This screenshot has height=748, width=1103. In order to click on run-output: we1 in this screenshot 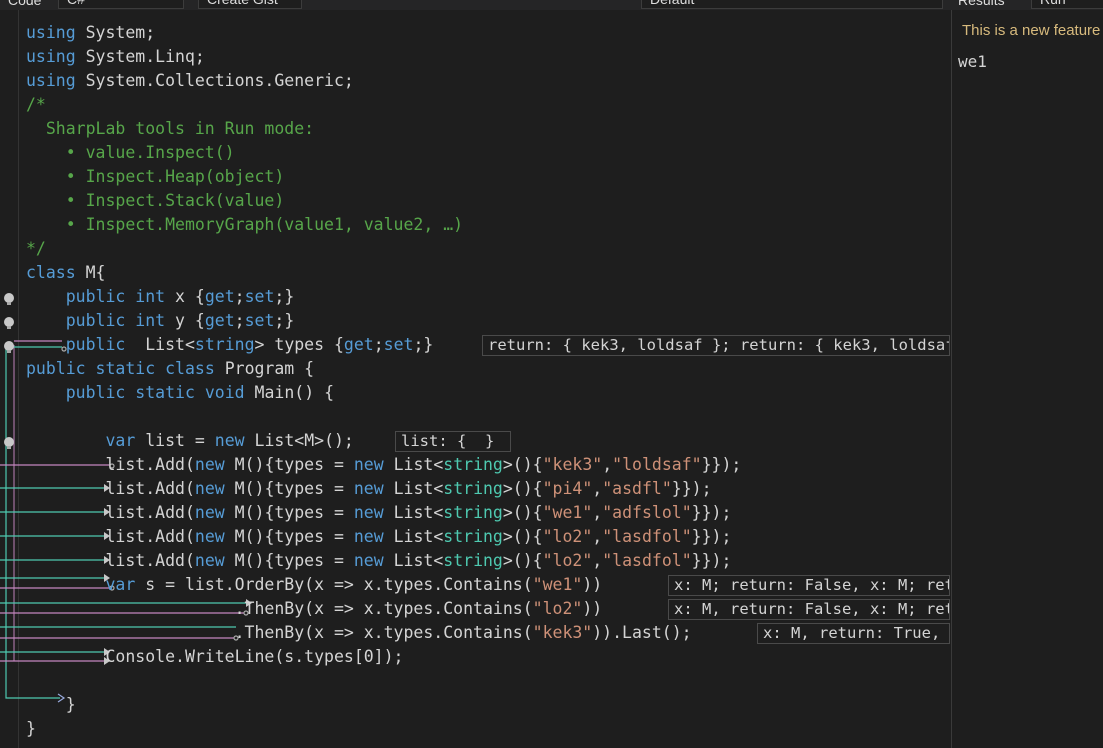, I will do `click(972, 61)`.